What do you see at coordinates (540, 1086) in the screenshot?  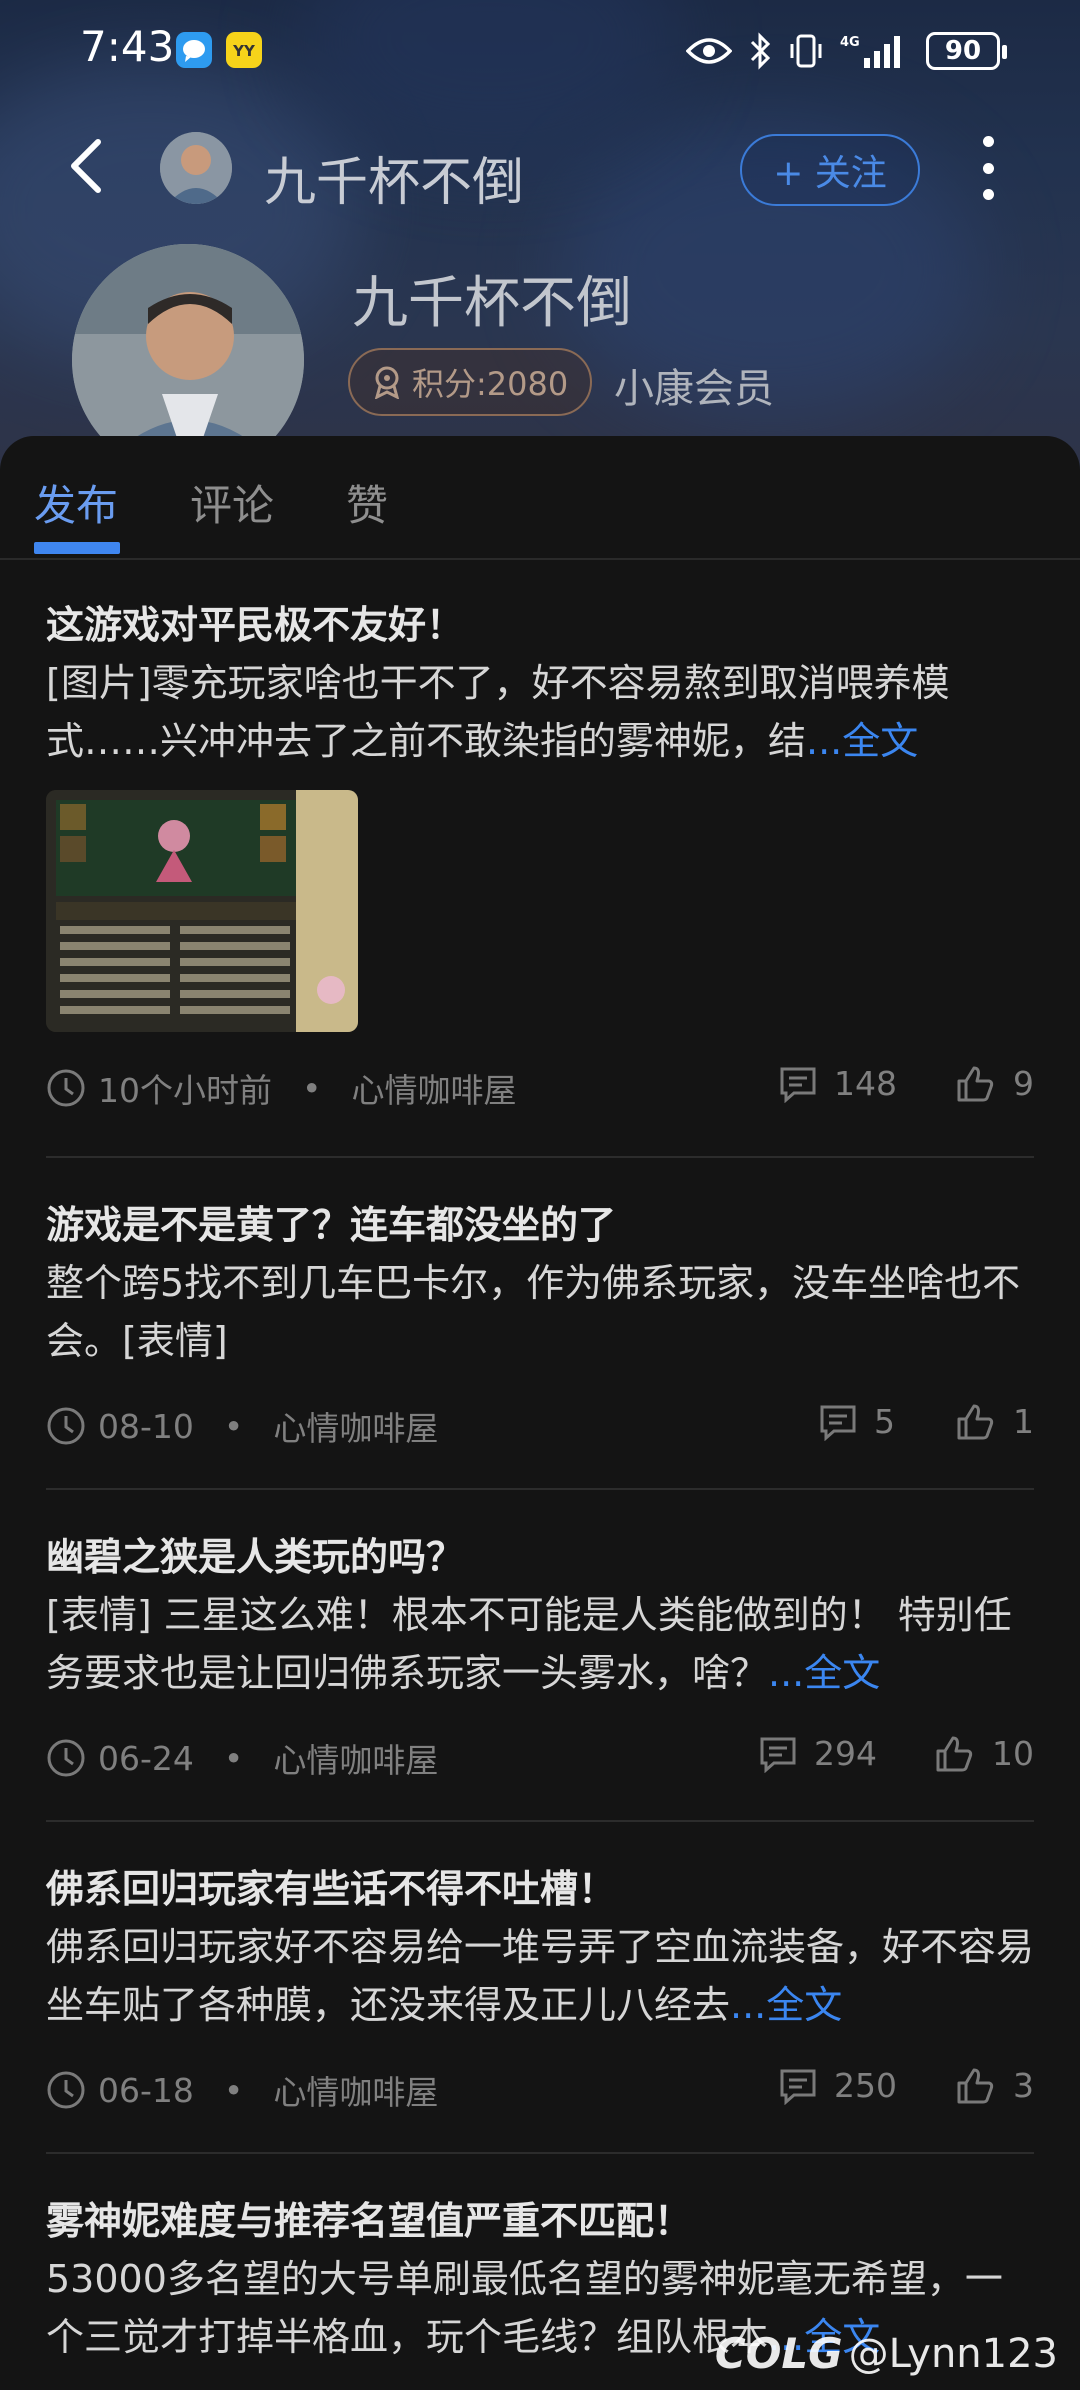 I see `post-meta: 10个小时前 • 心情咖啡屋 148 9` at bounding box center [540, 1086].